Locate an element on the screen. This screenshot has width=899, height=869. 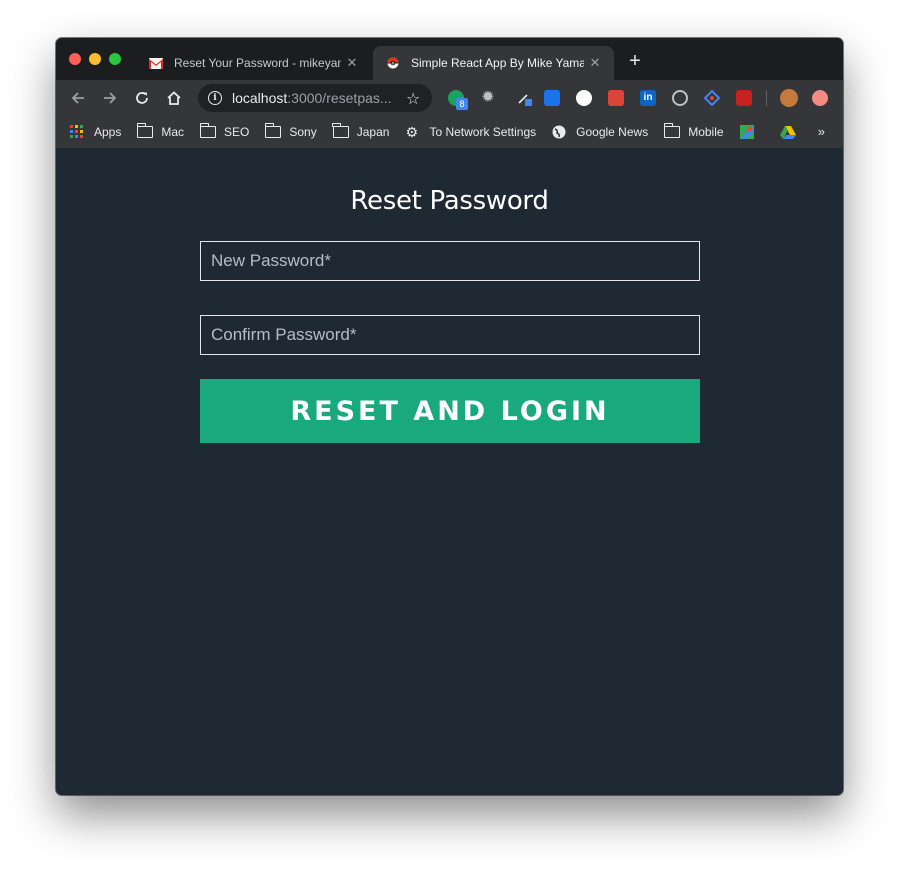
info-icon: i is located at coordinates (215, 98).